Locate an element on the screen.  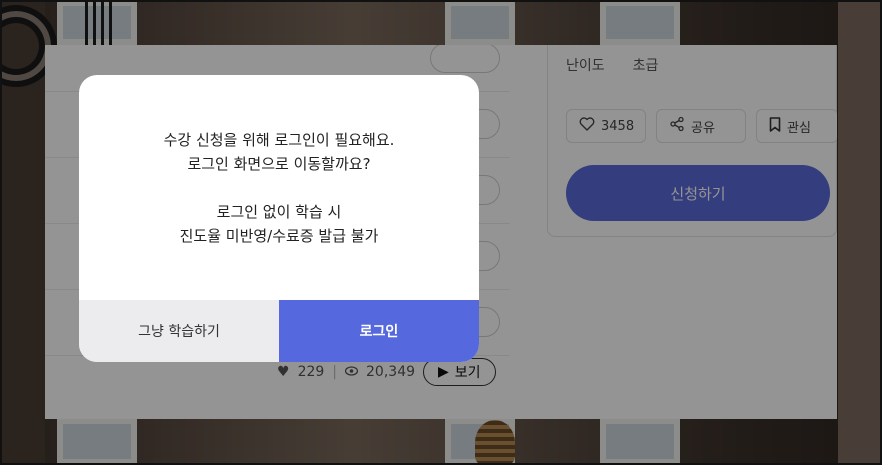
continue-without-login-button: 그냥 학습하기 is located at coordinates (179, 331).